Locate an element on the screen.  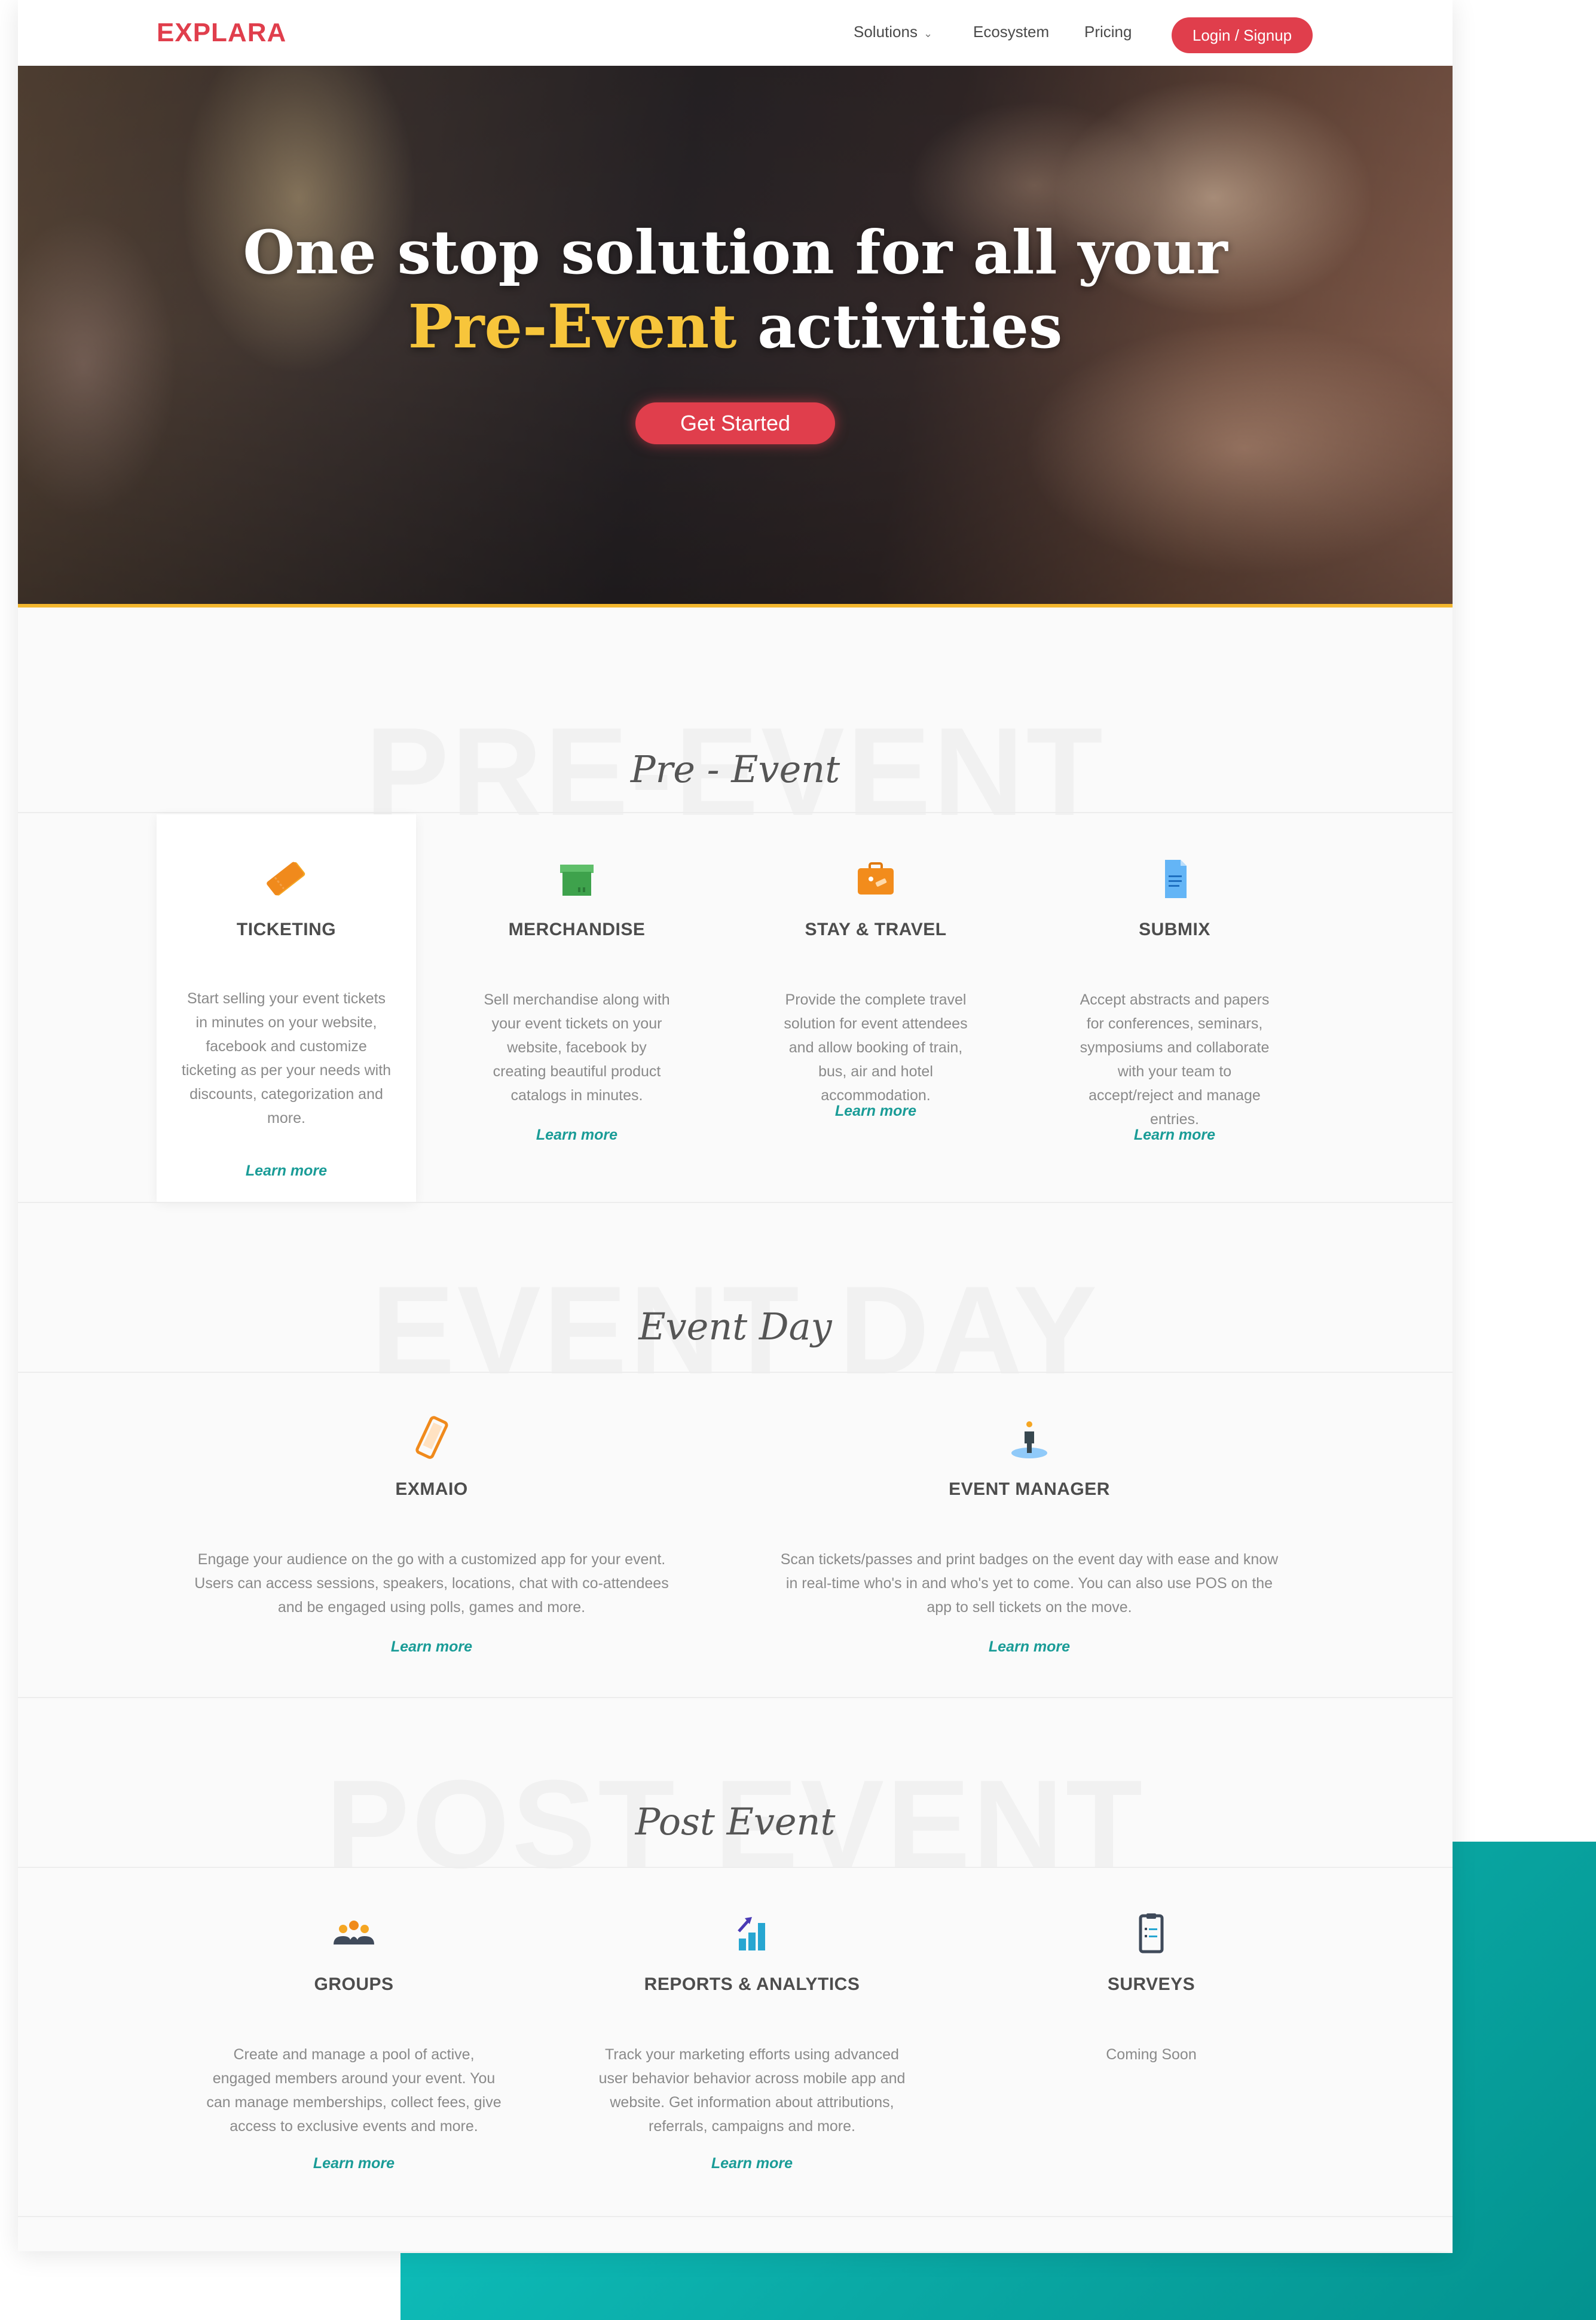
nav-ecosystem: Ecosystem is located at coordinates (1011, 32).